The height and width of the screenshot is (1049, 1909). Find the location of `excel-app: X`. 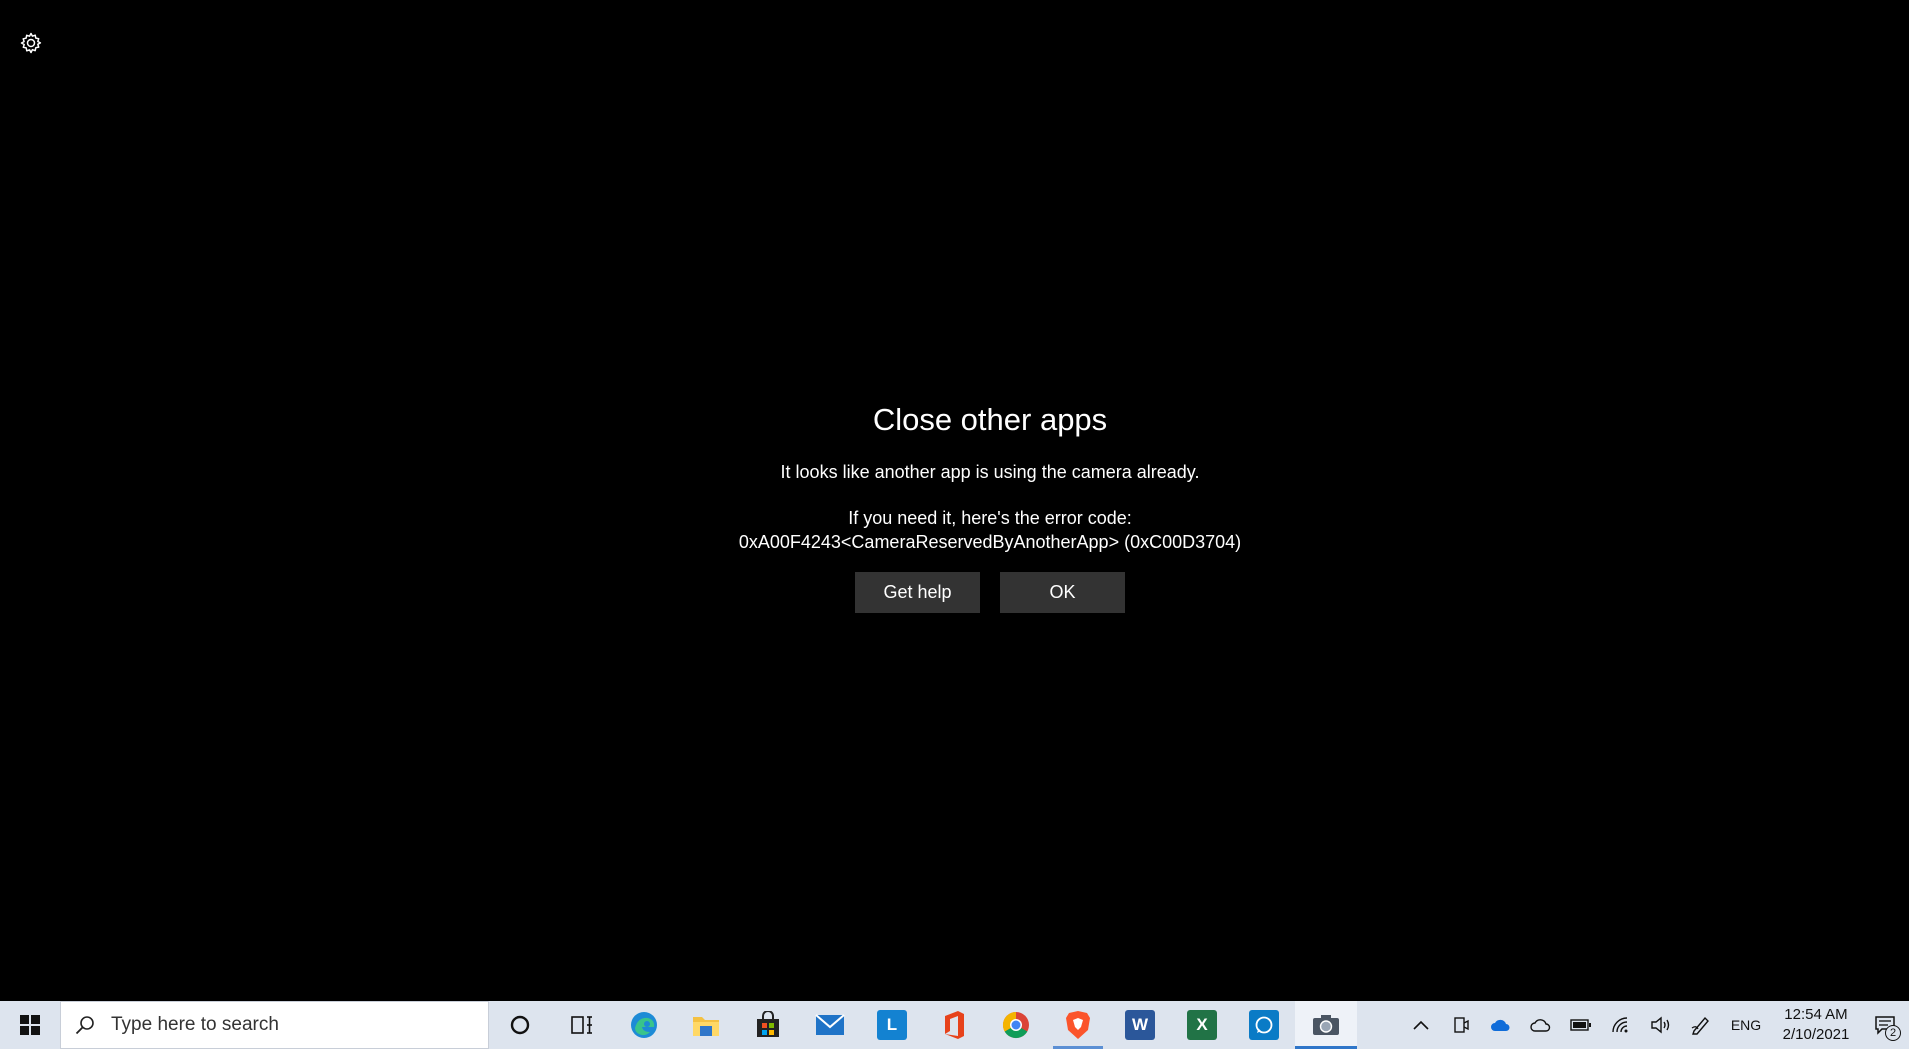

excel-app: X is located at coordinates (1202, 1025).